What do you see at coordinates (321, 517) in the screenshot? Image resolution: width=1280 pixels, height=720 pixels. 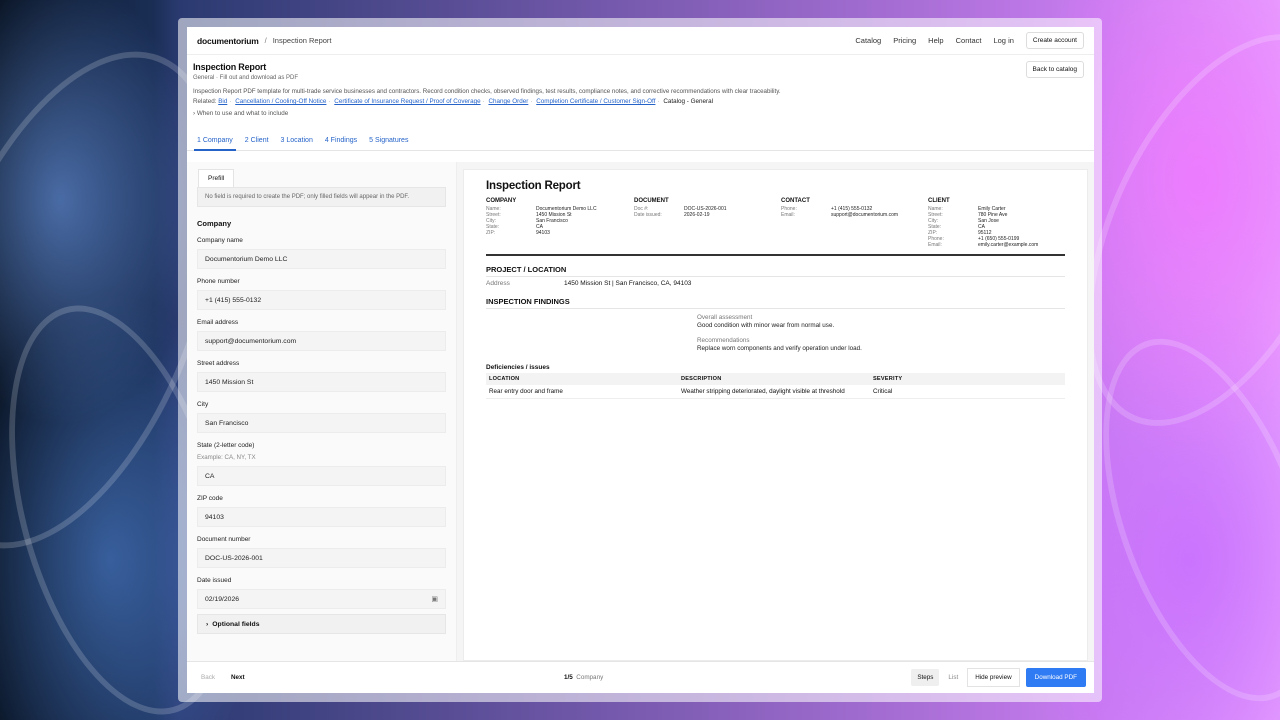 I see `zip-input: 94103` at bounding box center [321, 517].